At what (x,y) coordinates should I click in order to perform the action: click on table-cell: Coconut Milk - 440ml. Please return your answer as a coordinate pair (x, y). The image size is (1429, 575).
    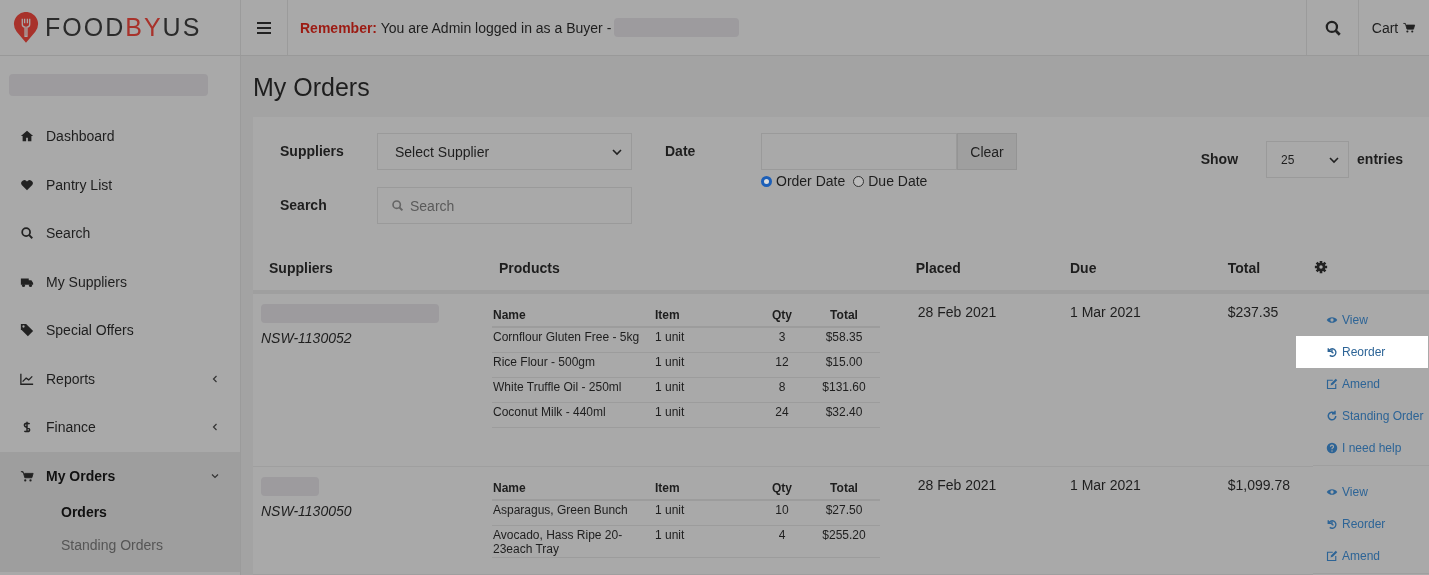
    Looking at the image, I should click on (573, 415).